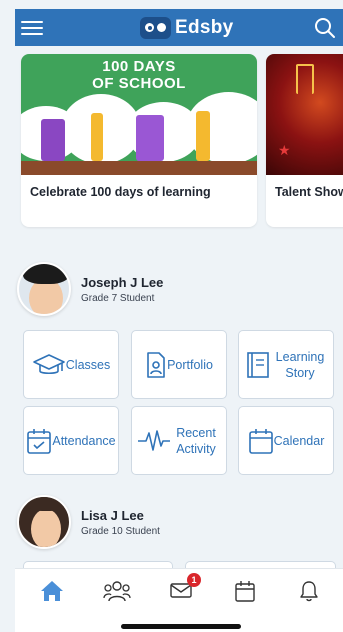 This screenshot has width=343, height=632. Describe the element at coordinates (204, 27) in the screenshot. I see `app-name: Edsby` at that location.